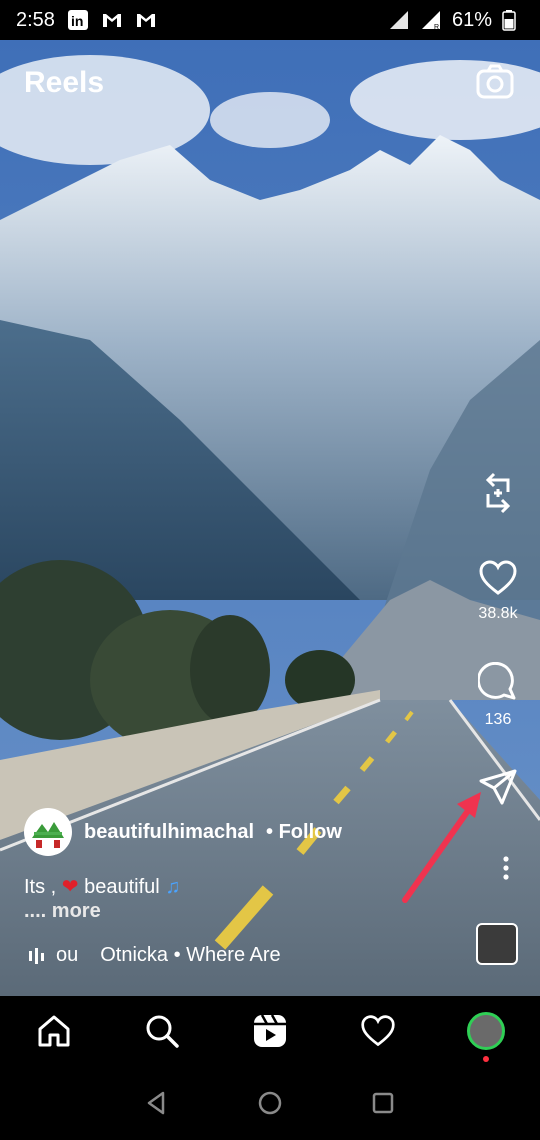 The image size is (540, 1140). Describe the element at coordinates (70, 887) in the screenshot. I see `heart-emoji-icon: ❤` at that location.